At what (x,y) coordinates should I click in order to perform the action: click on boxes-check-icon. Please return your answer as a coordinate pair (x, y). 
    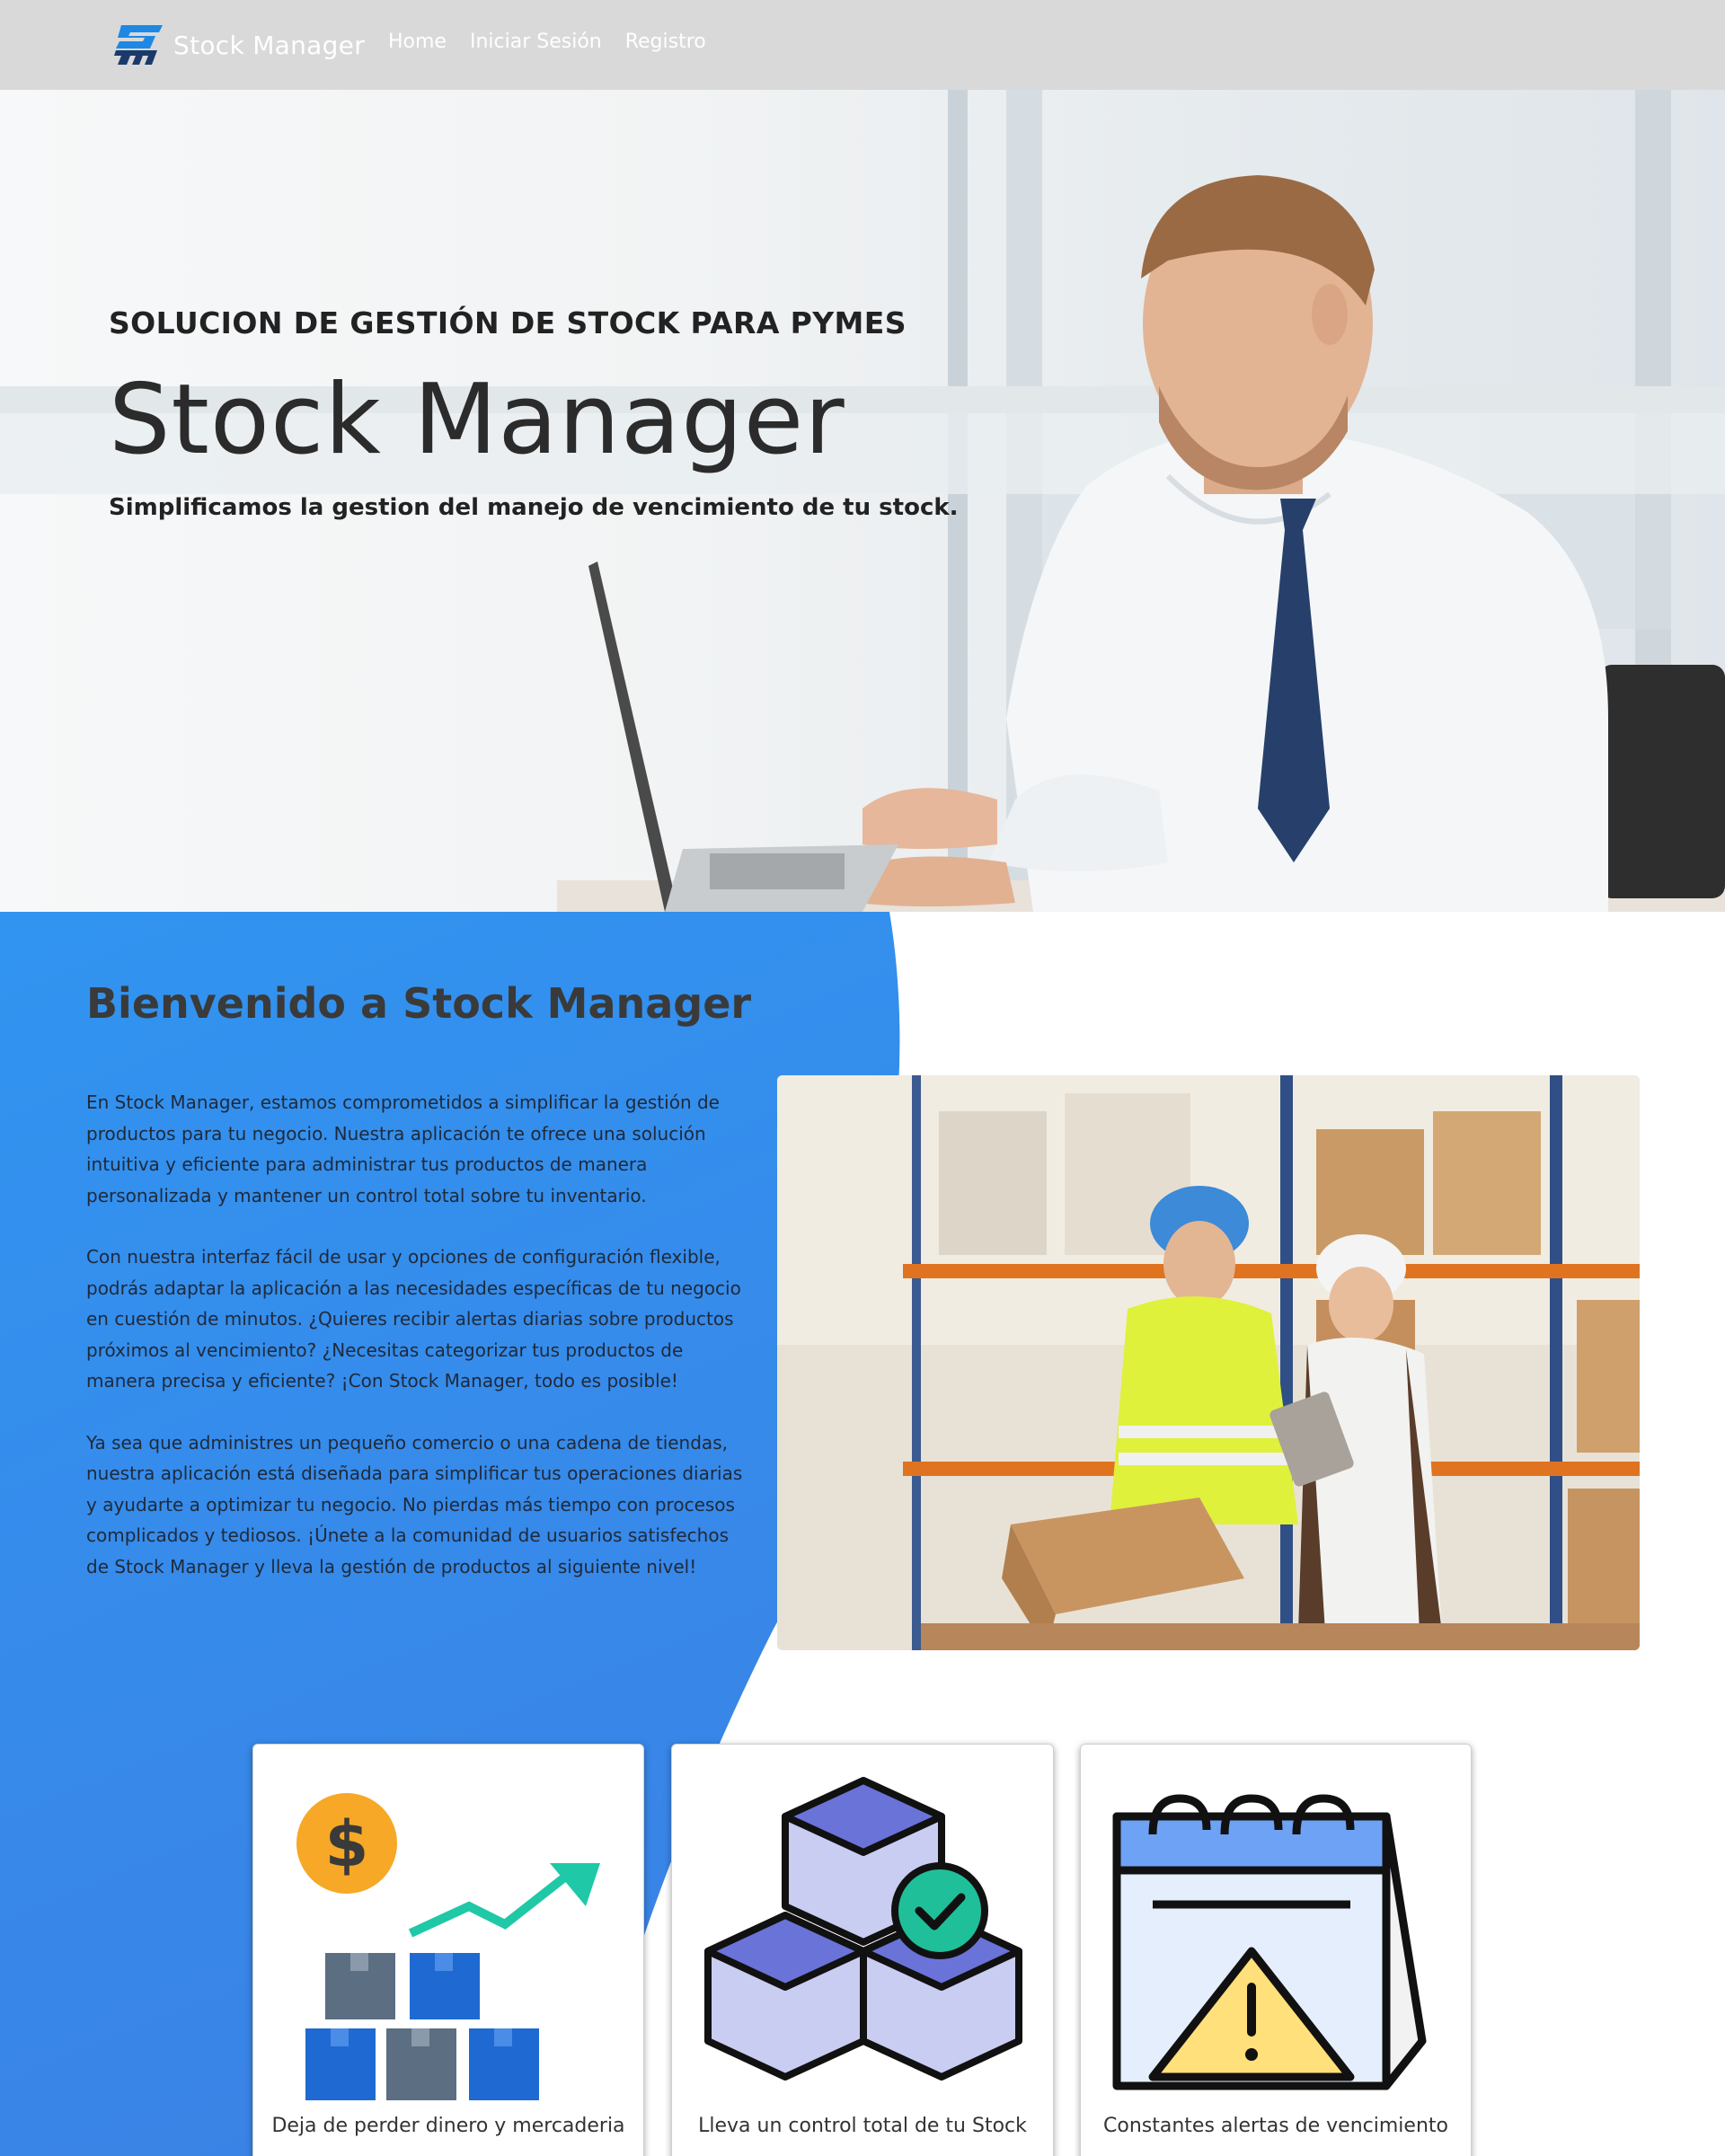
    Looking at the image, I should click on (863, 1929).